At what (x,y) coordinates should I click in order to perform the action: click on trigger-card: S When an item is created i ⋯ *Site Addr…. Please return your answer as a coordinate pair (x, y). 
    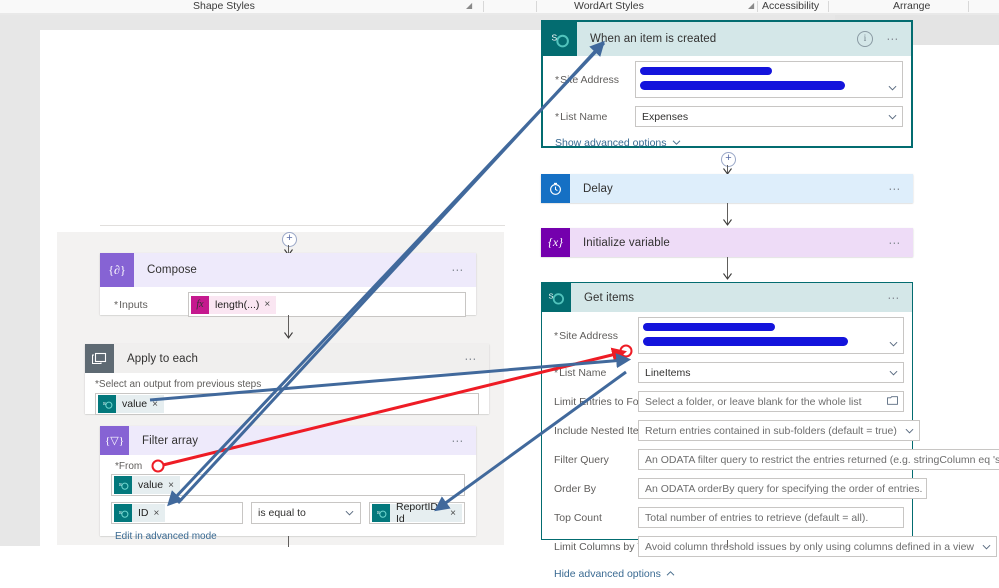
    Looking at the image, I should click on (727, 84).